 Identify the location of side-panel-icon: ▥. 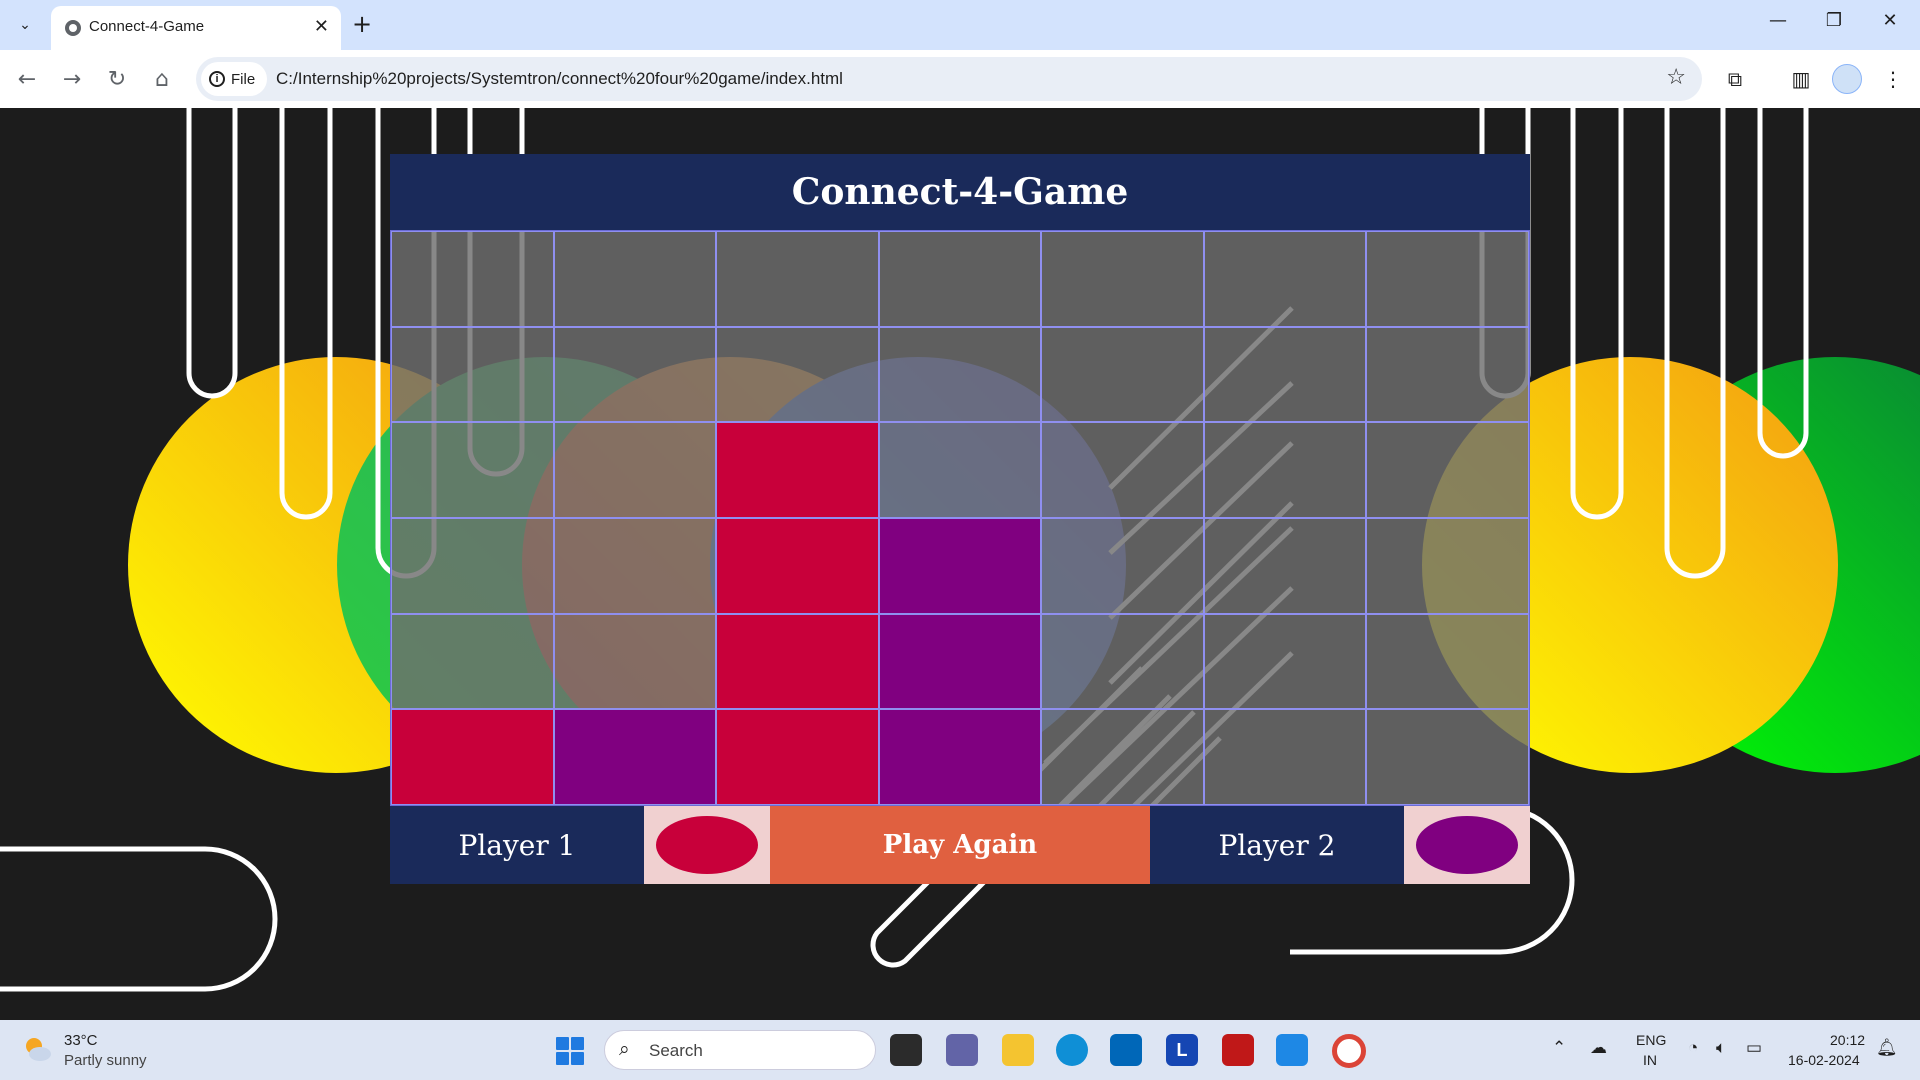
(1801, 79).